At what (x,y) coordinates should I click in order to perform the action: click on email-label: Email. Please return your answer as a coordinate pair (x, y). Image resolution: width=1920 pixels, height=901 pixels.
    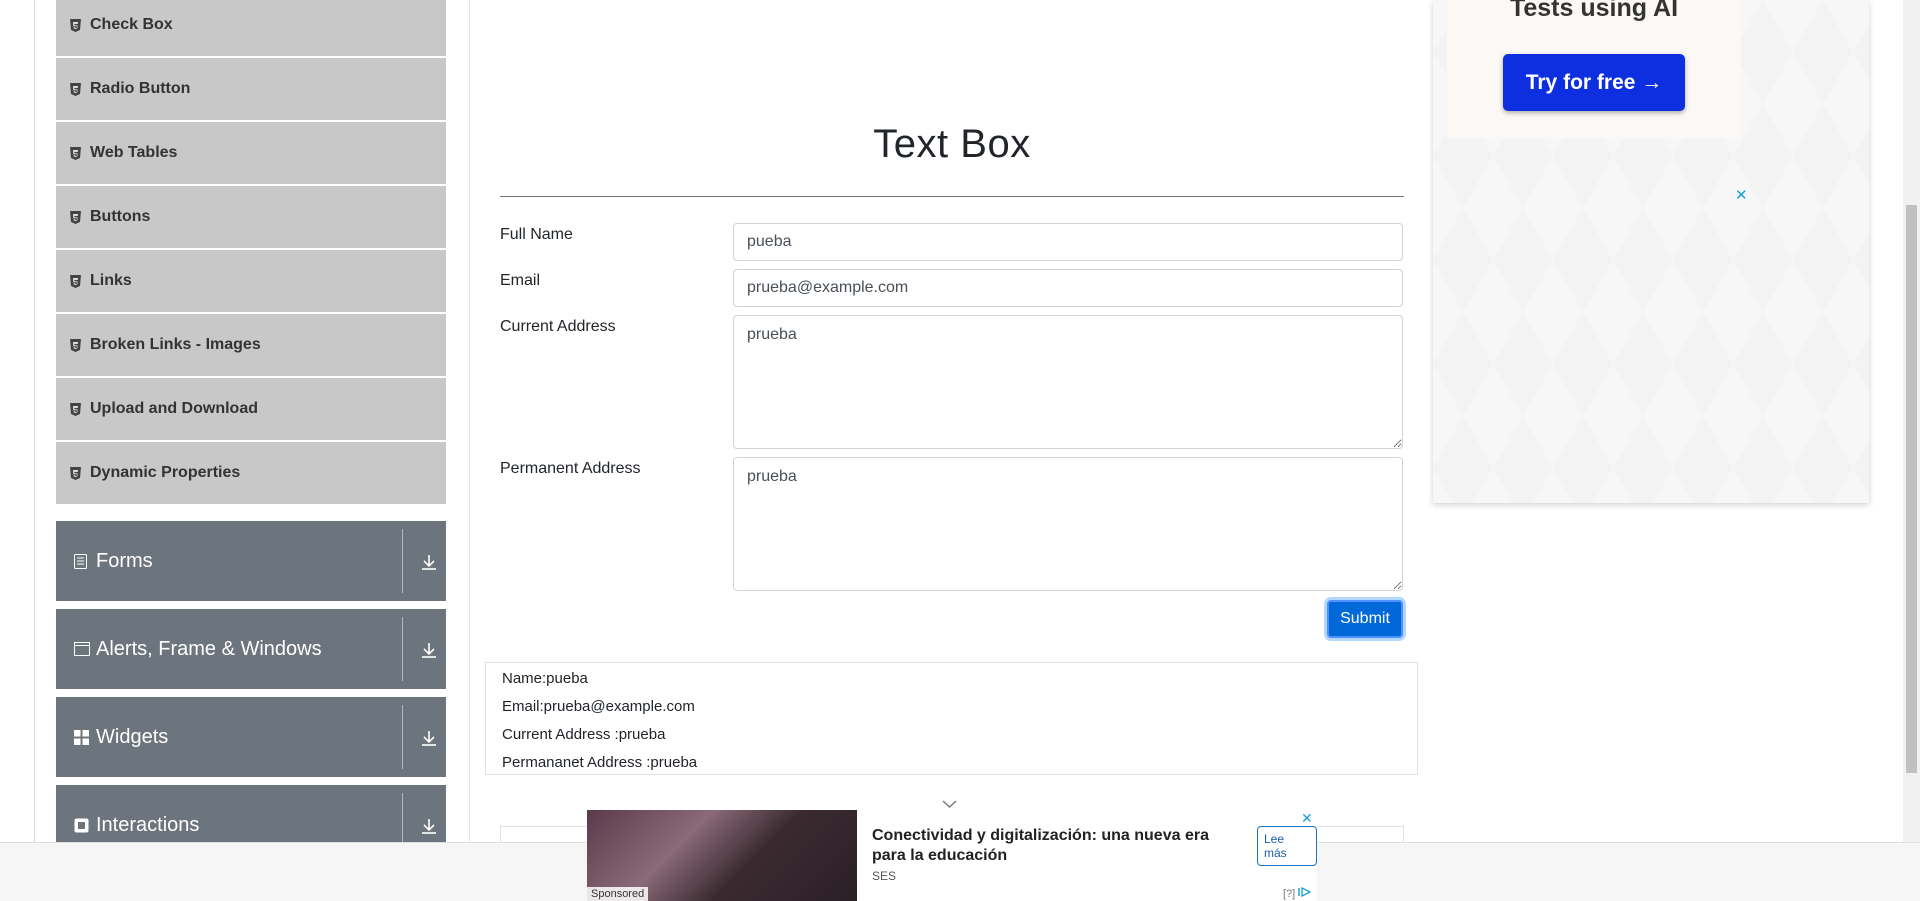
    Looking at the image, I should click on (520, 280).